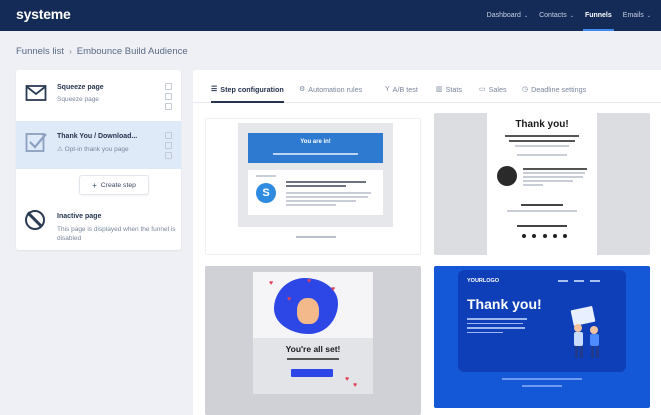 The height and width of the screenshot is (415, 661). What do you see at coordinates (313, 333) in the screenshot?
I see `template-preview: ♥ ♥ ♥ ♥ You're all set! ♥ ♥` at bounding box center [313, 333].